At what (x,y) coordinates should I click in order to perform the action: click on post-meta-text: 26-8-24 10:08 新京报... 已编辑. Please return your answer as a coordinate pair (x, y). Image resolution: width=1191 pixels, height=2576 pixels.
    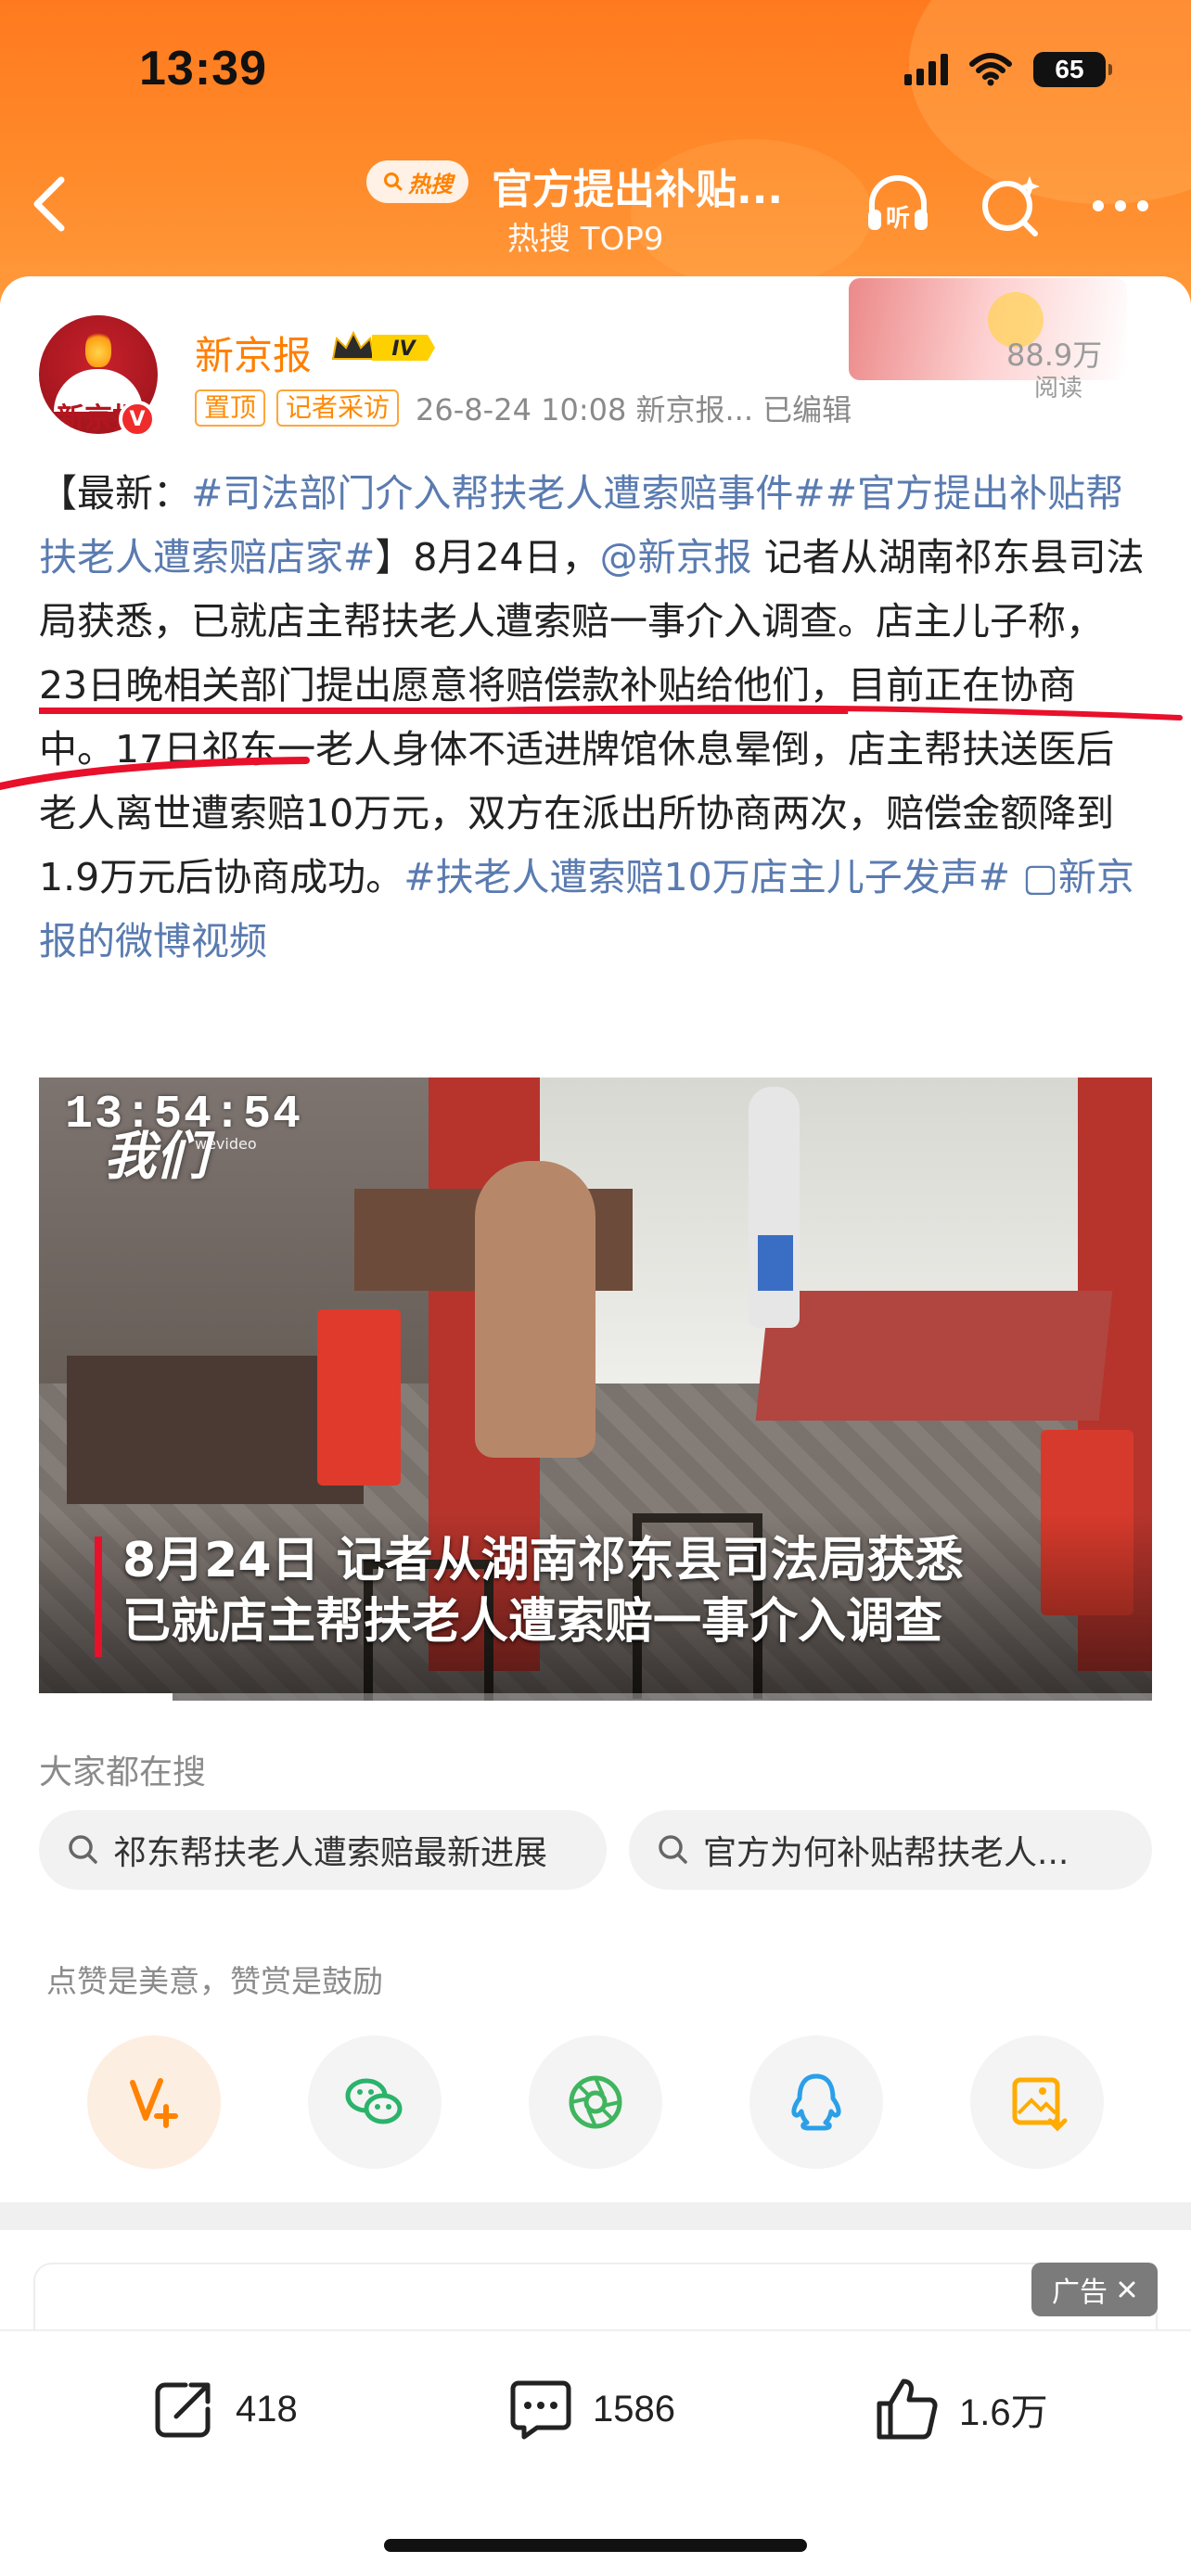
    Looking at the image, I should click on (634, 410).